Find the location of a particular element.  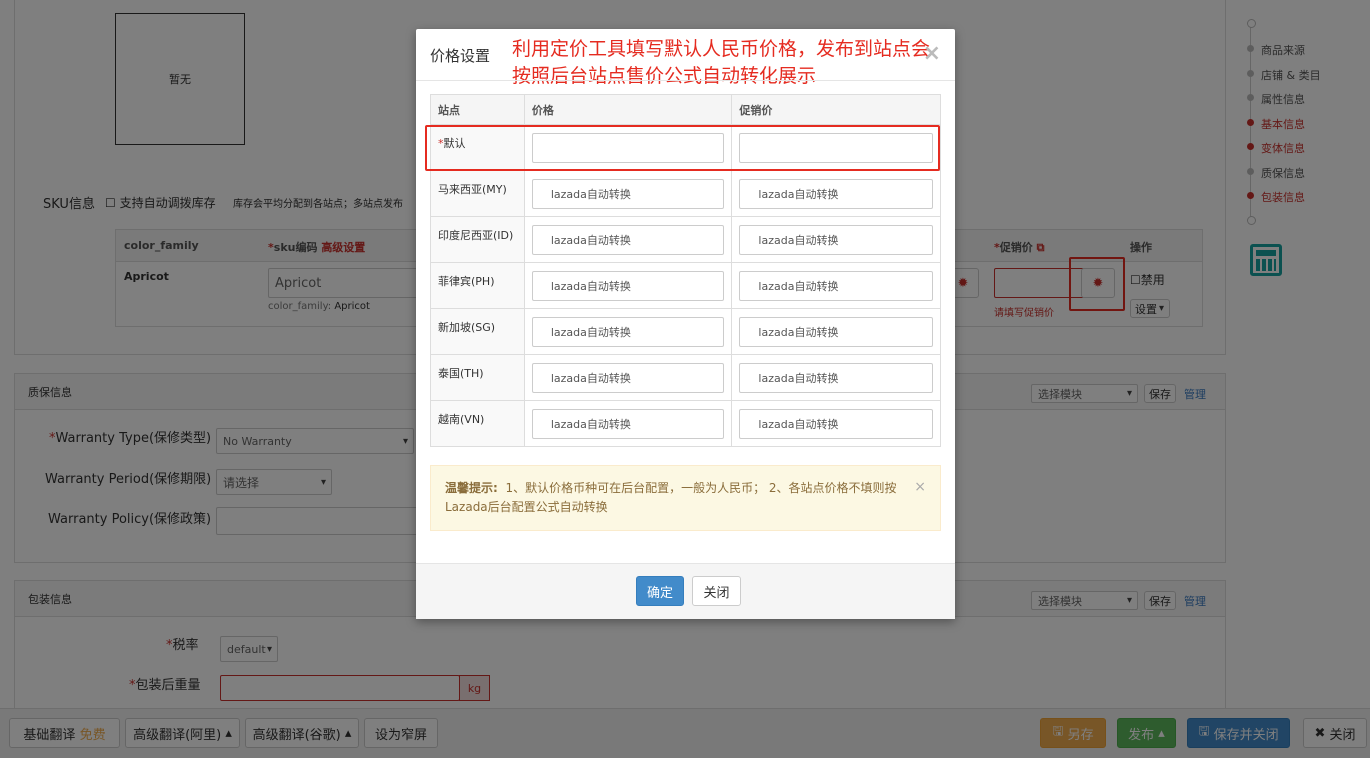

default-row-highlight is located at coordinates (682, 148).